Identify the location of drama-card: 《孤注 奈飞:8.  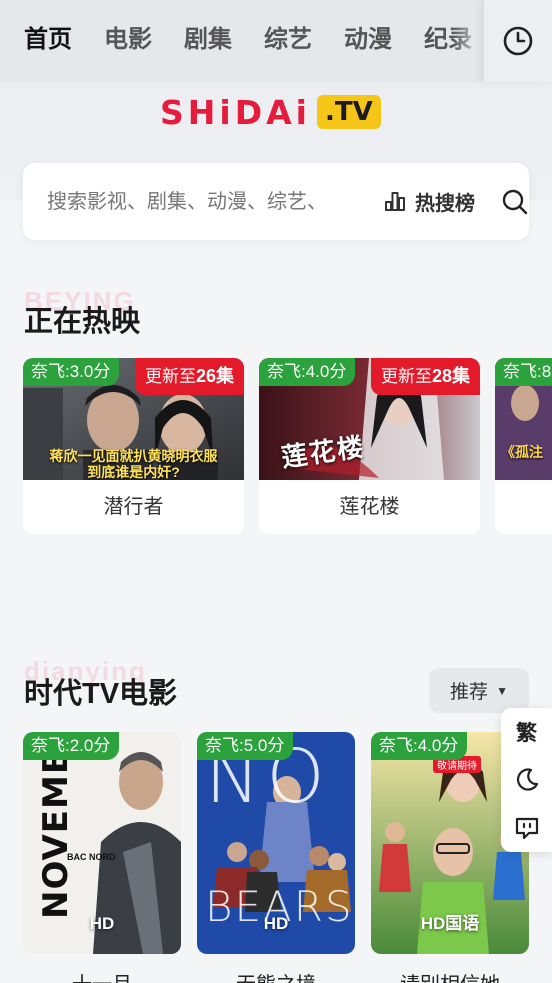
(523, 446).